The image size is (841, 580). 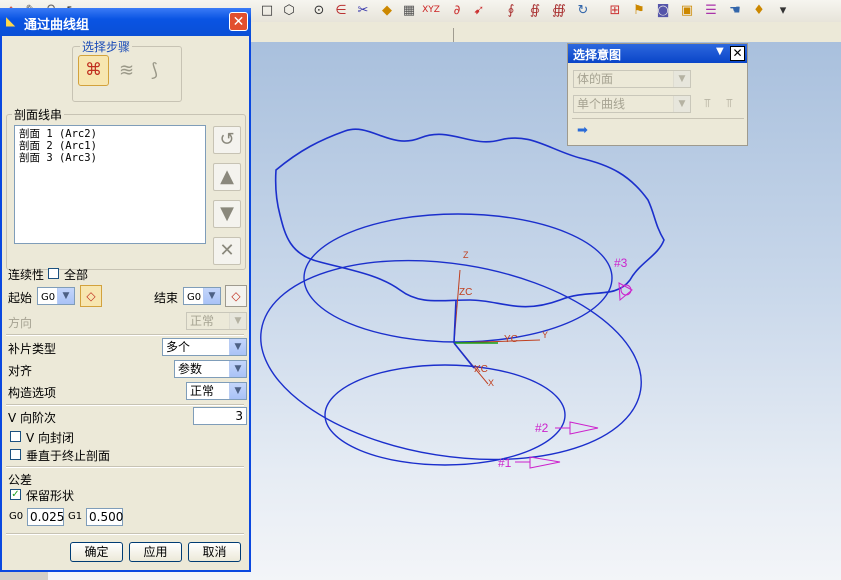 What do you see at coordinates (216, 321) in the screenshot?
I see `direction-select: 正常 ▼` at bounding box center [216, 321].